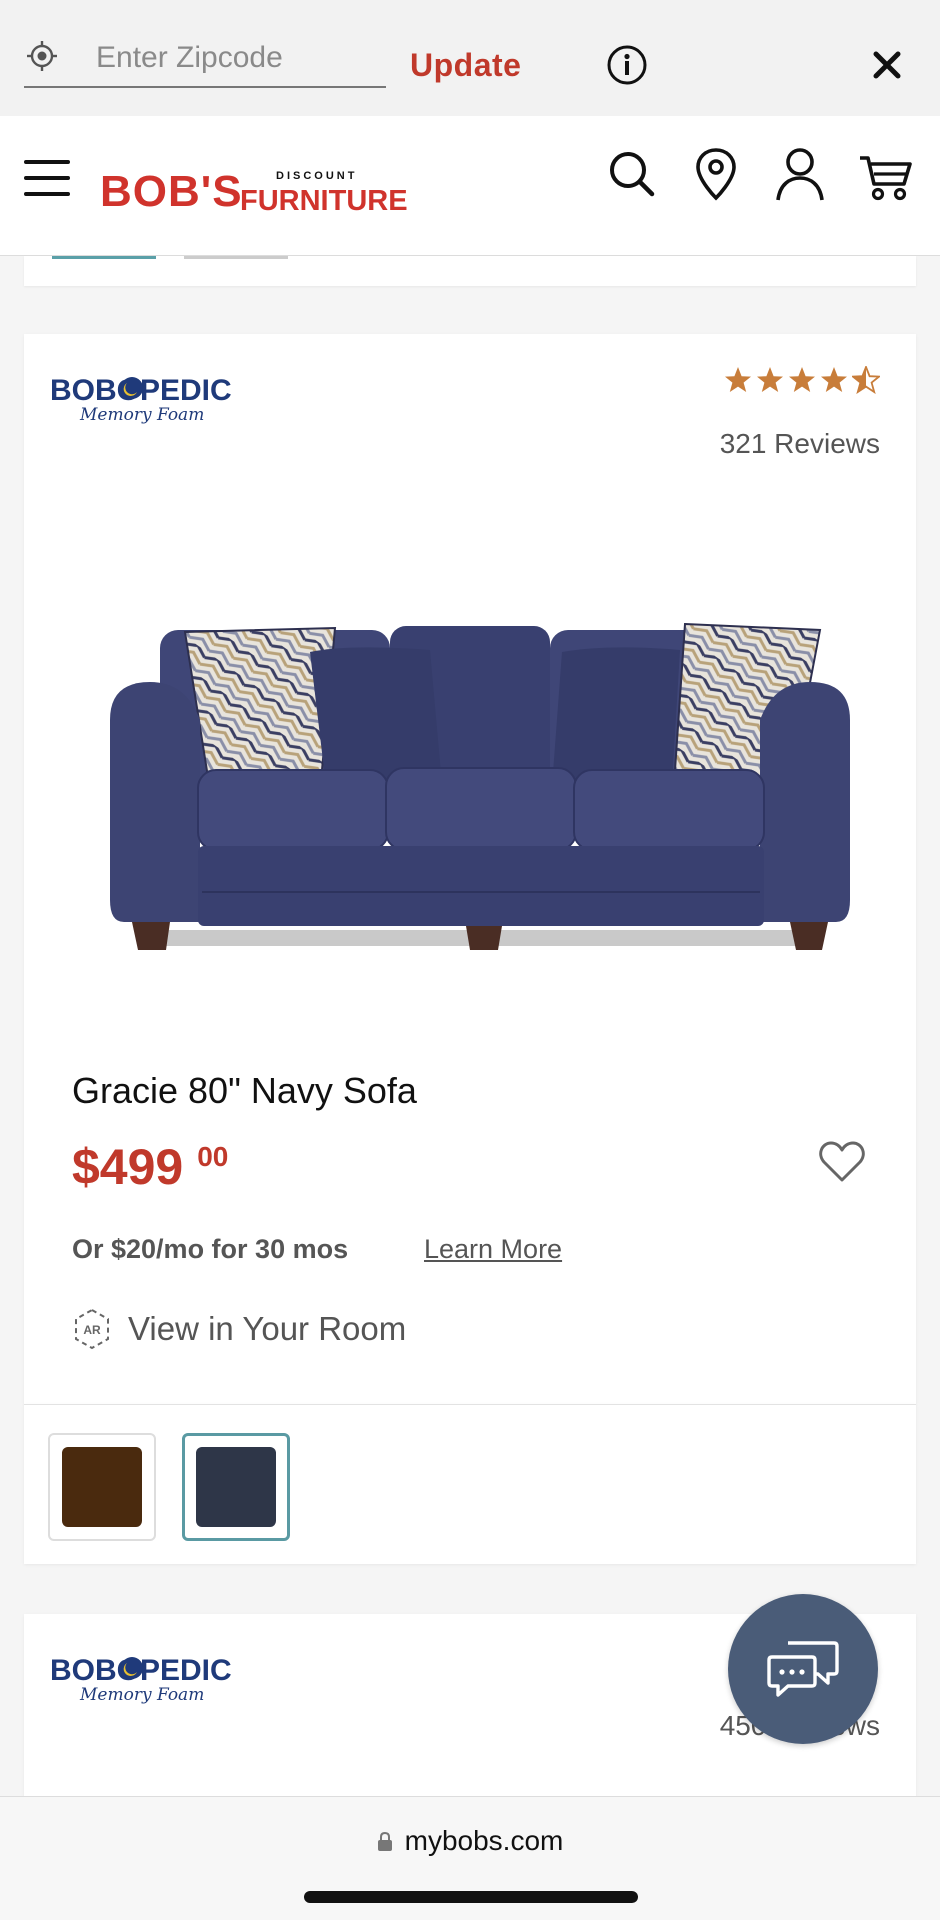 This screenshot has height=1920, width=940. I want to click on chat-button, so click(803, 1669).